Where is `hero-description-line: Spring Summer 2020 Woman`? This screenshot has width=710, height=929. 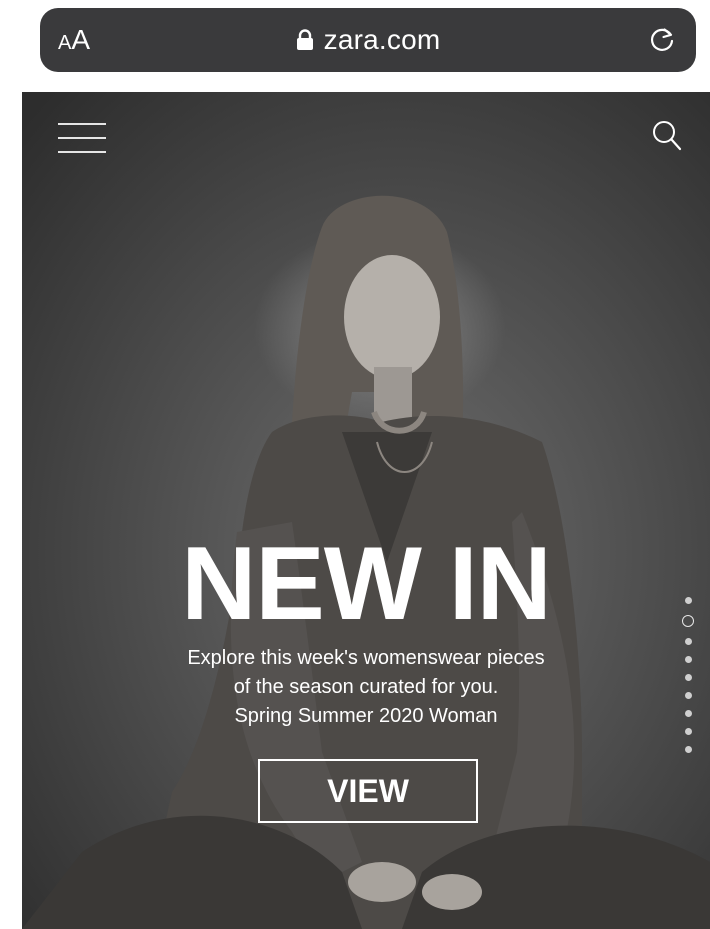
hero-description-line: Spring Summer 2020 Woman is located at coordinates (366, 716).